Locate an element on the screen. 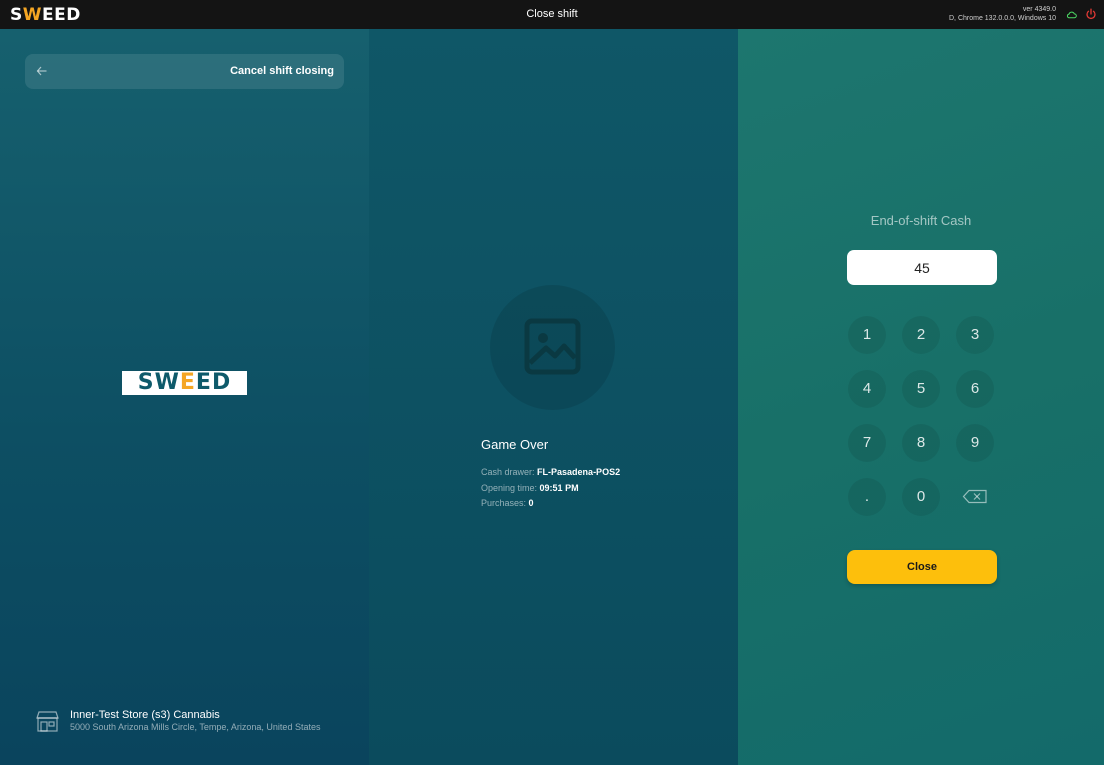  opening-time-value: 09:51 PM is located at coordinates (559, 488).